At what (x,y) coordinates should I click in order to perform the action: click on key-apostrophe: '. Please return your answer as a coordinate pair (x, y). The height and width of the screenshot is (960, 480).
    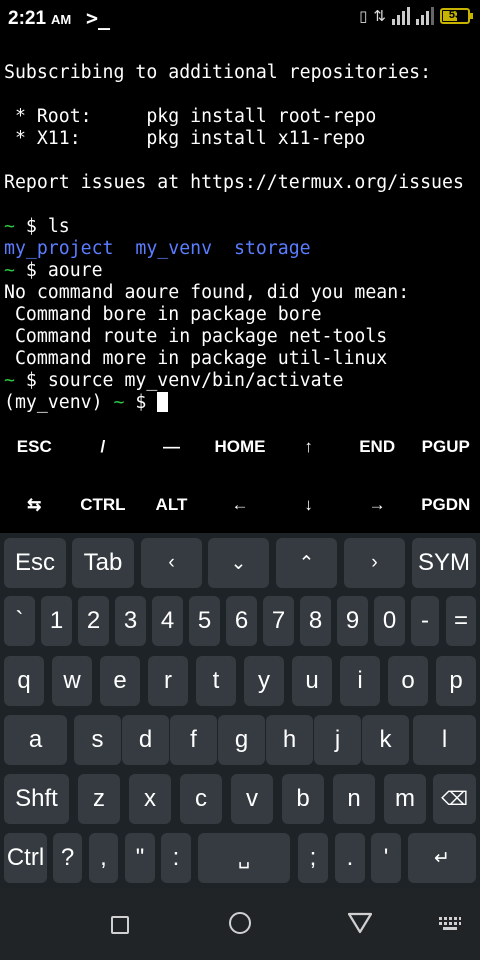
    Looking at the image, I should click on (386, 858).